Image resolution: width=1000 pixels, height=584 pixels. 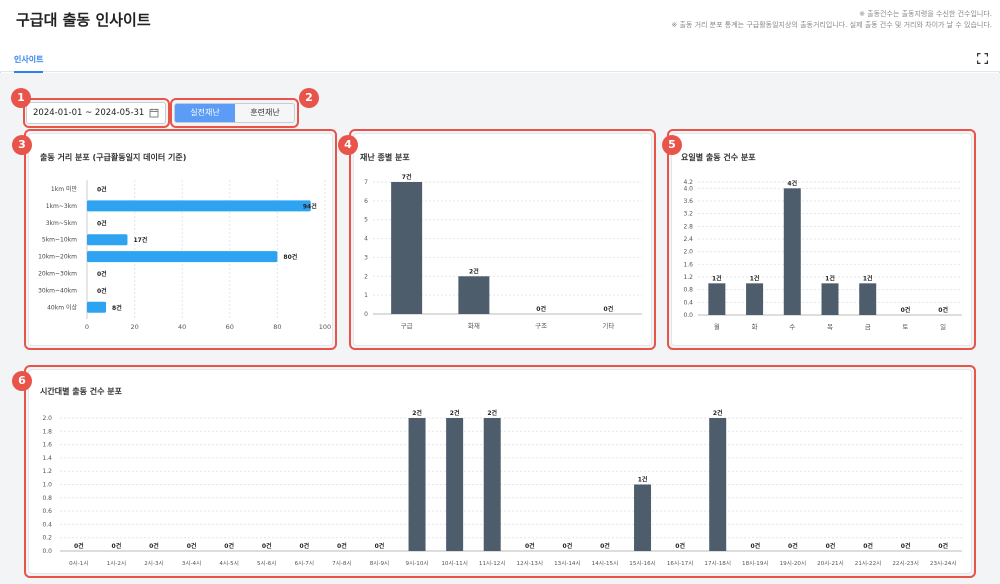 What do you see at coordinates (22, 381) in the screenshot?
I see `callout-badge-6: 6` at bounding box center [22, 381].